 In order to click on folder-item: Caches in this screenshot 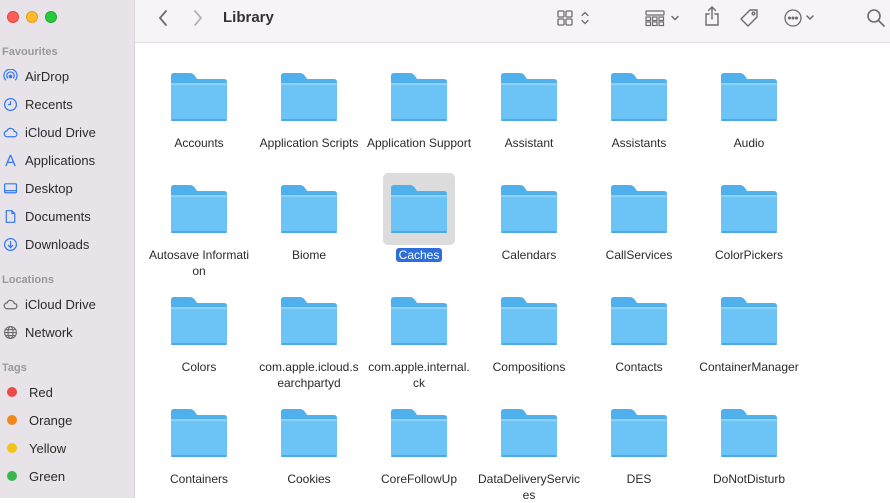, I will do `click(419, 218)`.